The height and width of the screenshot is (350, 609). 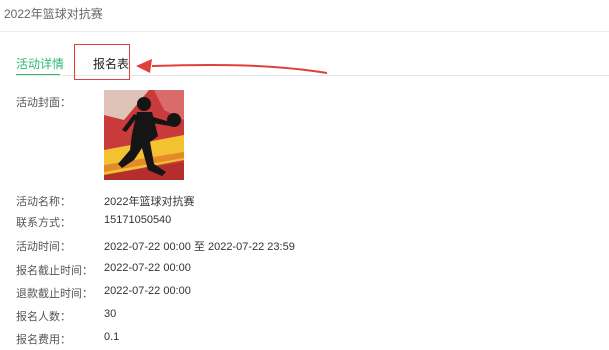 What do you see at coordinates (54, 294) in the screenshot?
I see `field-label-refund-deadline: 退款截止时间：` at bounding box center [54, 294].